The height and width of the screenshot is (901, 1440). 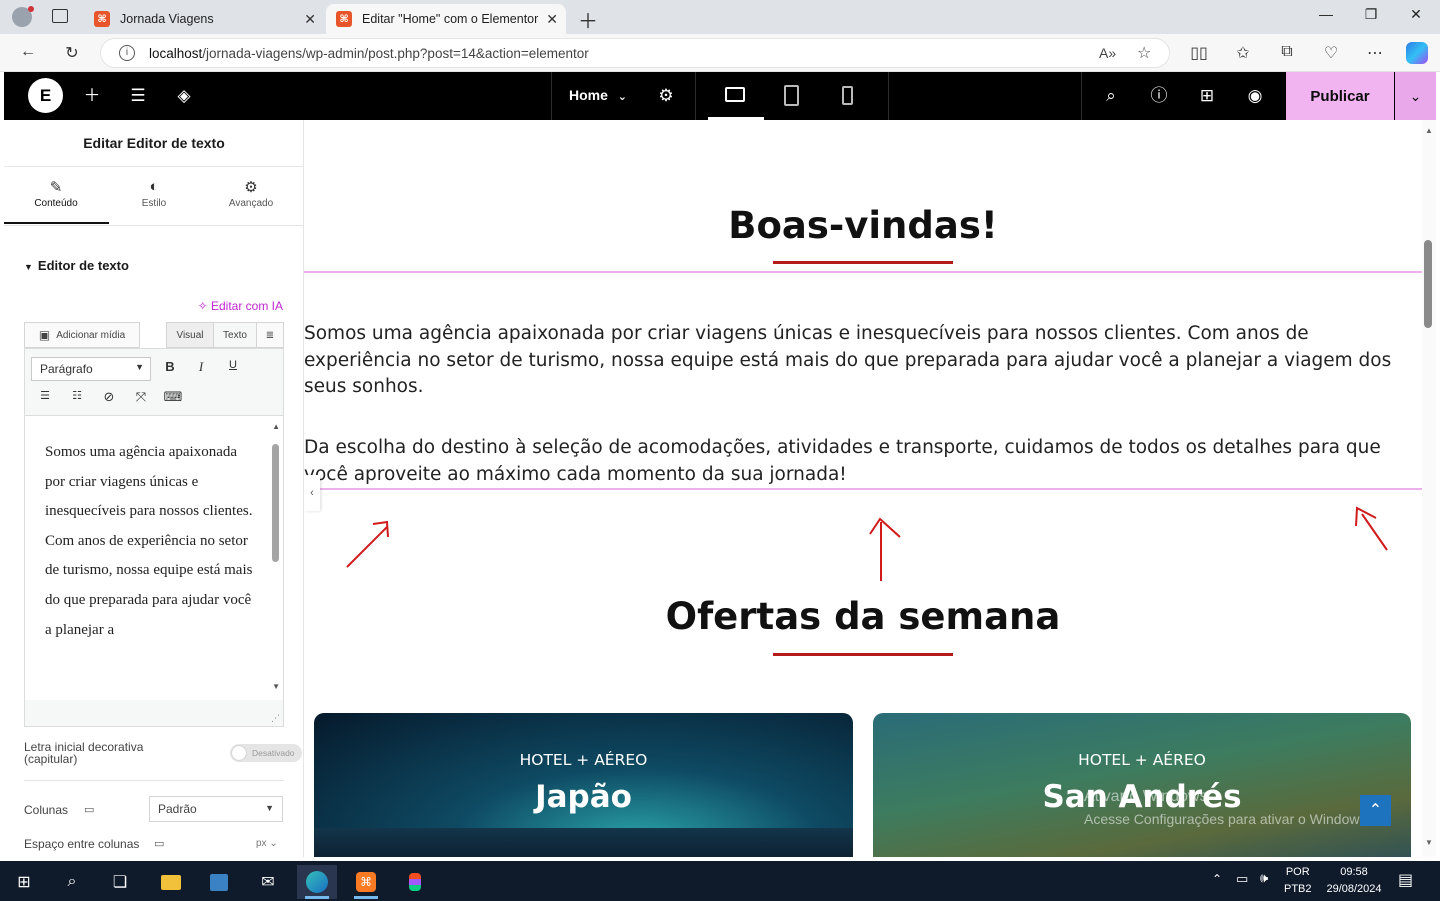 What do you see at coordinates (109, 397) in the screenshot?
I see `link-icon: ⊘` at bounding box center [109, 397].